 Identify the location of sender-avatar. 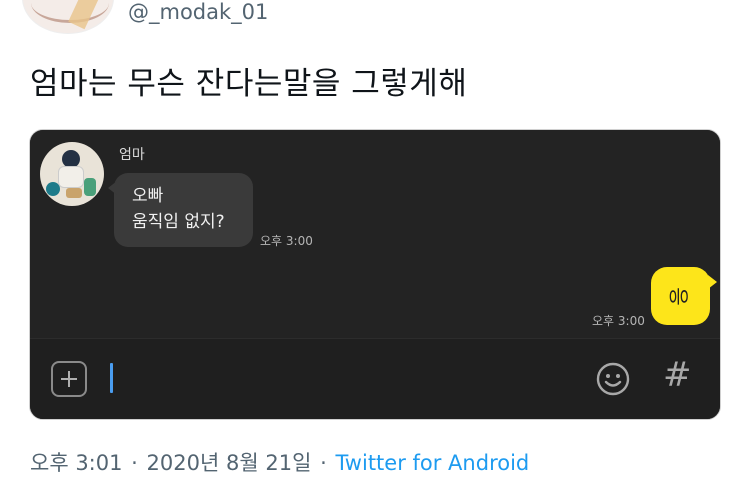
(72, 174).